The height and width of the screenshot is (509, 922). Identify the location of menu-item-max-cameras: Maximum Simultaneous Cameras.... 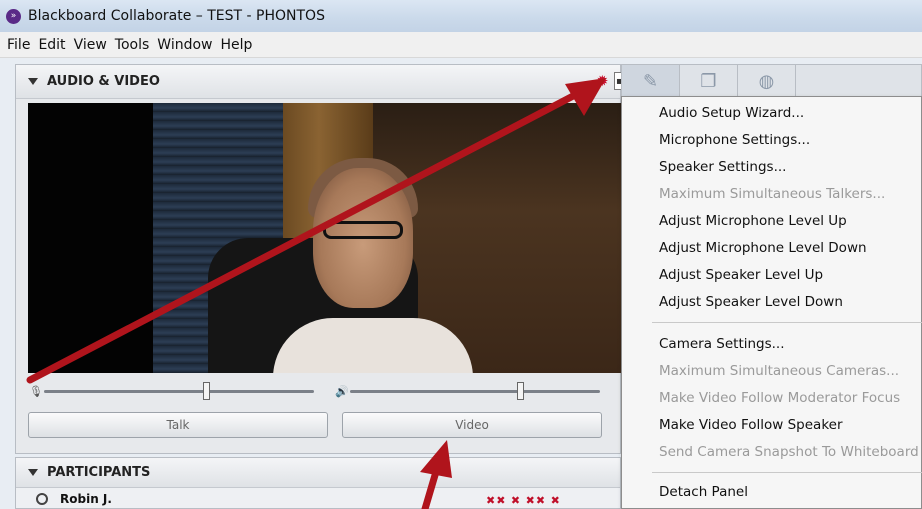
(779, 371).